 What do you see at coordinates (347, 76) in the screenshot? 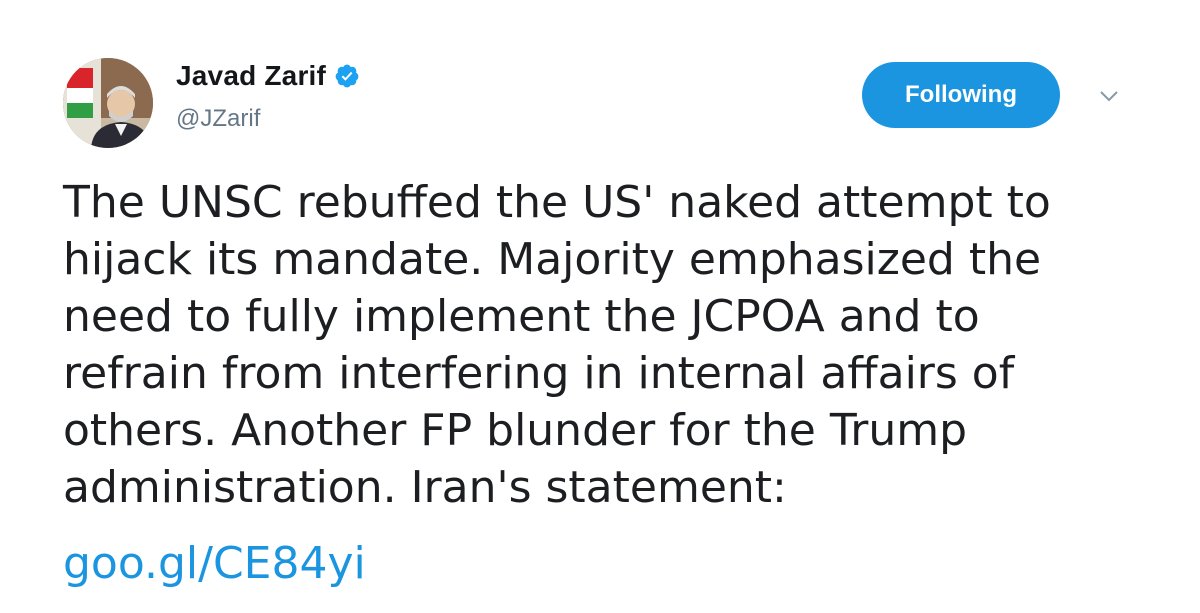
I see `verified-badge-icon` at bounding box center [347, 76].